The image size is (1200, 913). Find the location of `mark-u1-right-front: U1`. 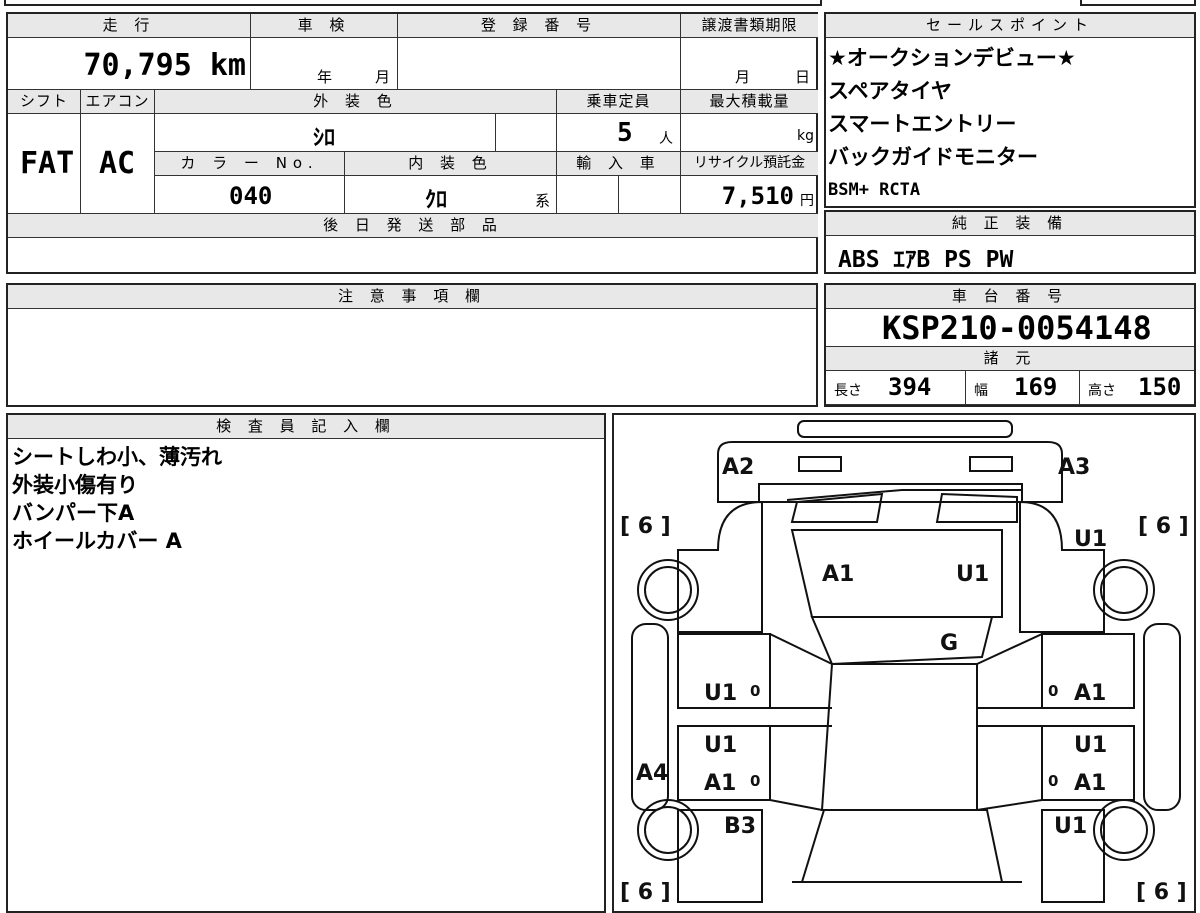

mark-u1-right-front: U1 is located at coordinates (1090, 539).